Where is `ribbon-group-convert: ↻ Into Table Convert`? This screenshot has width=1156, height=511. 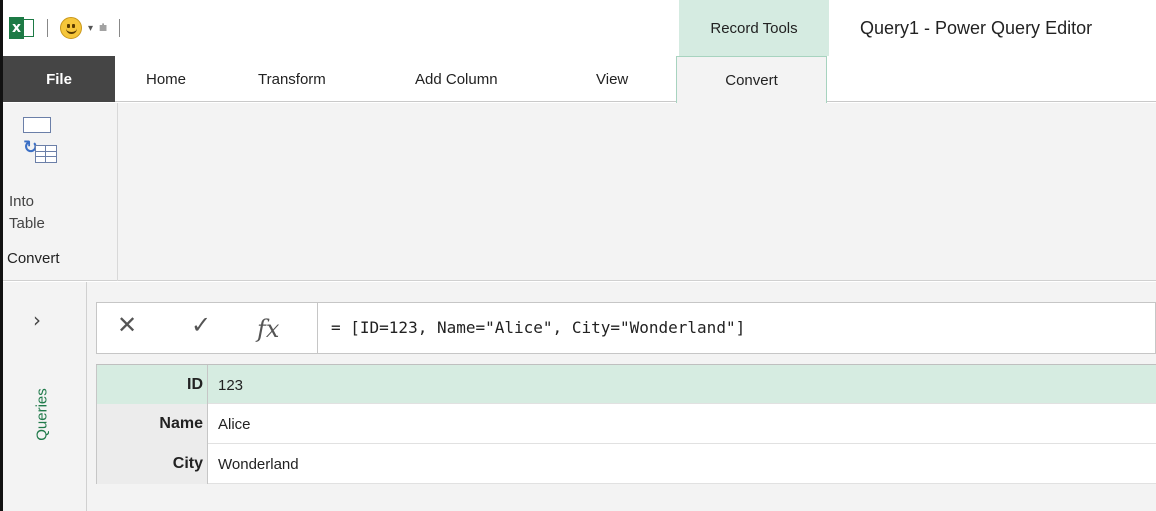 ribbon-group-convert: ↻ Into Table Convert is located at coordinates (60, 192).